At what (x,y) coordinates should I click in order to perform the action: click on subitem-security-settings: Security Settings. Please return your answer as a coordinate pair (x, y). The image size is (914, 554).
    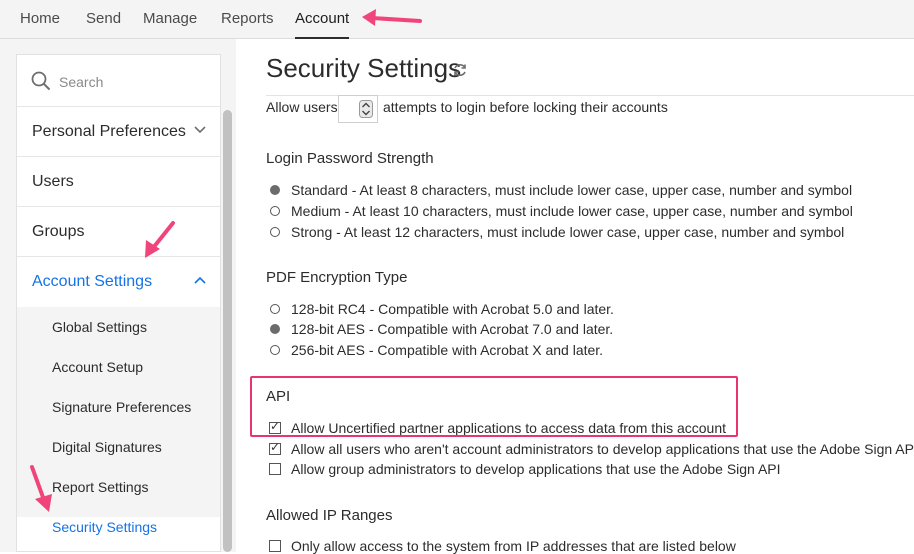
    Looking at the image, I should click on (104, 527).